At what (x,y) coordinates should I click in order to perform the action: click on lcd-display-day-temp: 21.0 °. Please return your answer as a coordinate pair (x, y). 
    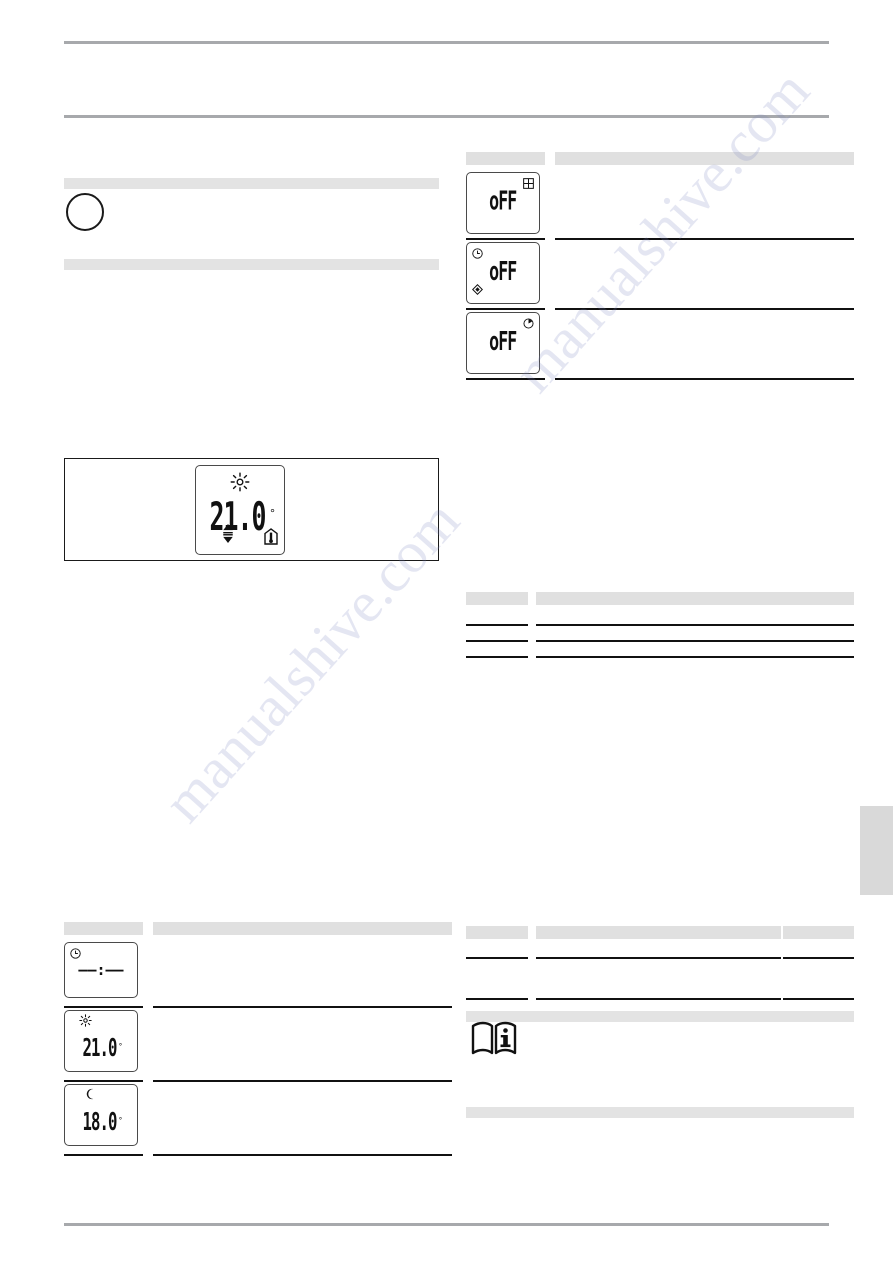
    Looking at the image, I should click on (101, 1041).